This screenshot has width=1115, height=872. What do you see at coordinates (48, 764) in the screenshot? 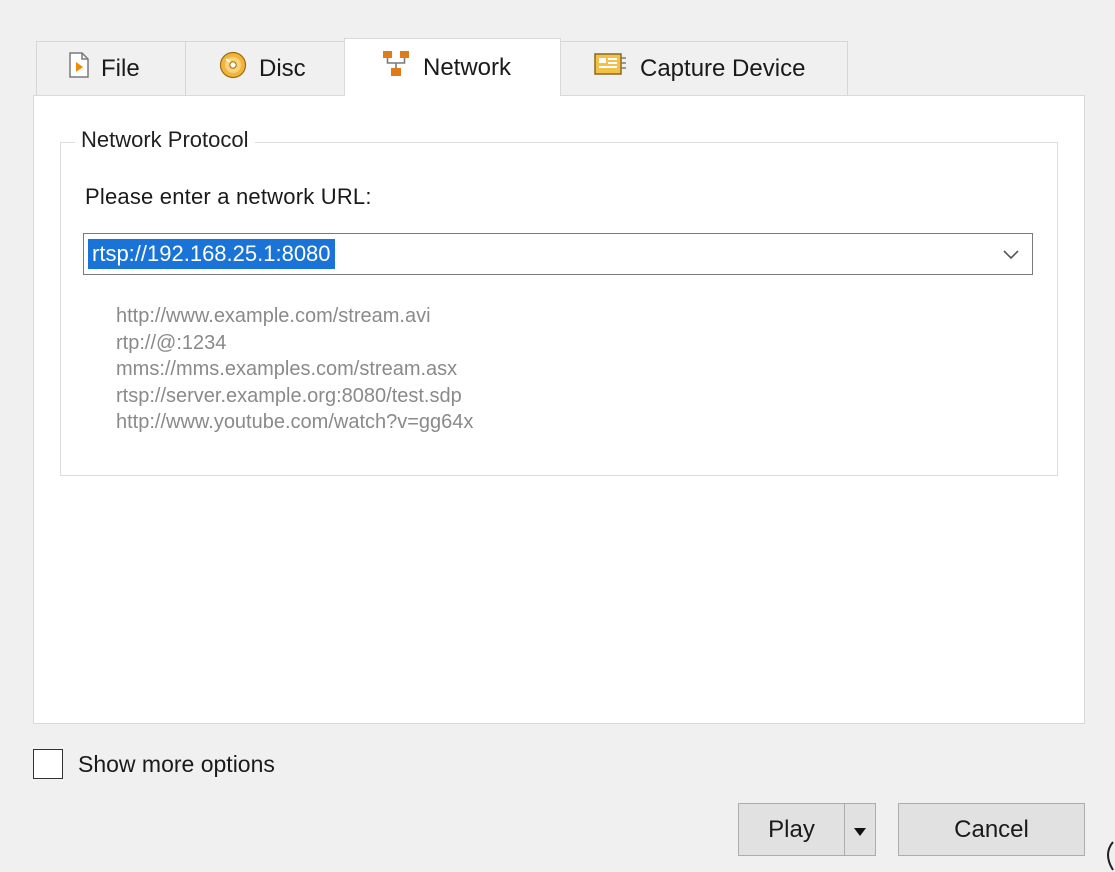
I see `show-more-checkbox` at bounding box center [48, 764].